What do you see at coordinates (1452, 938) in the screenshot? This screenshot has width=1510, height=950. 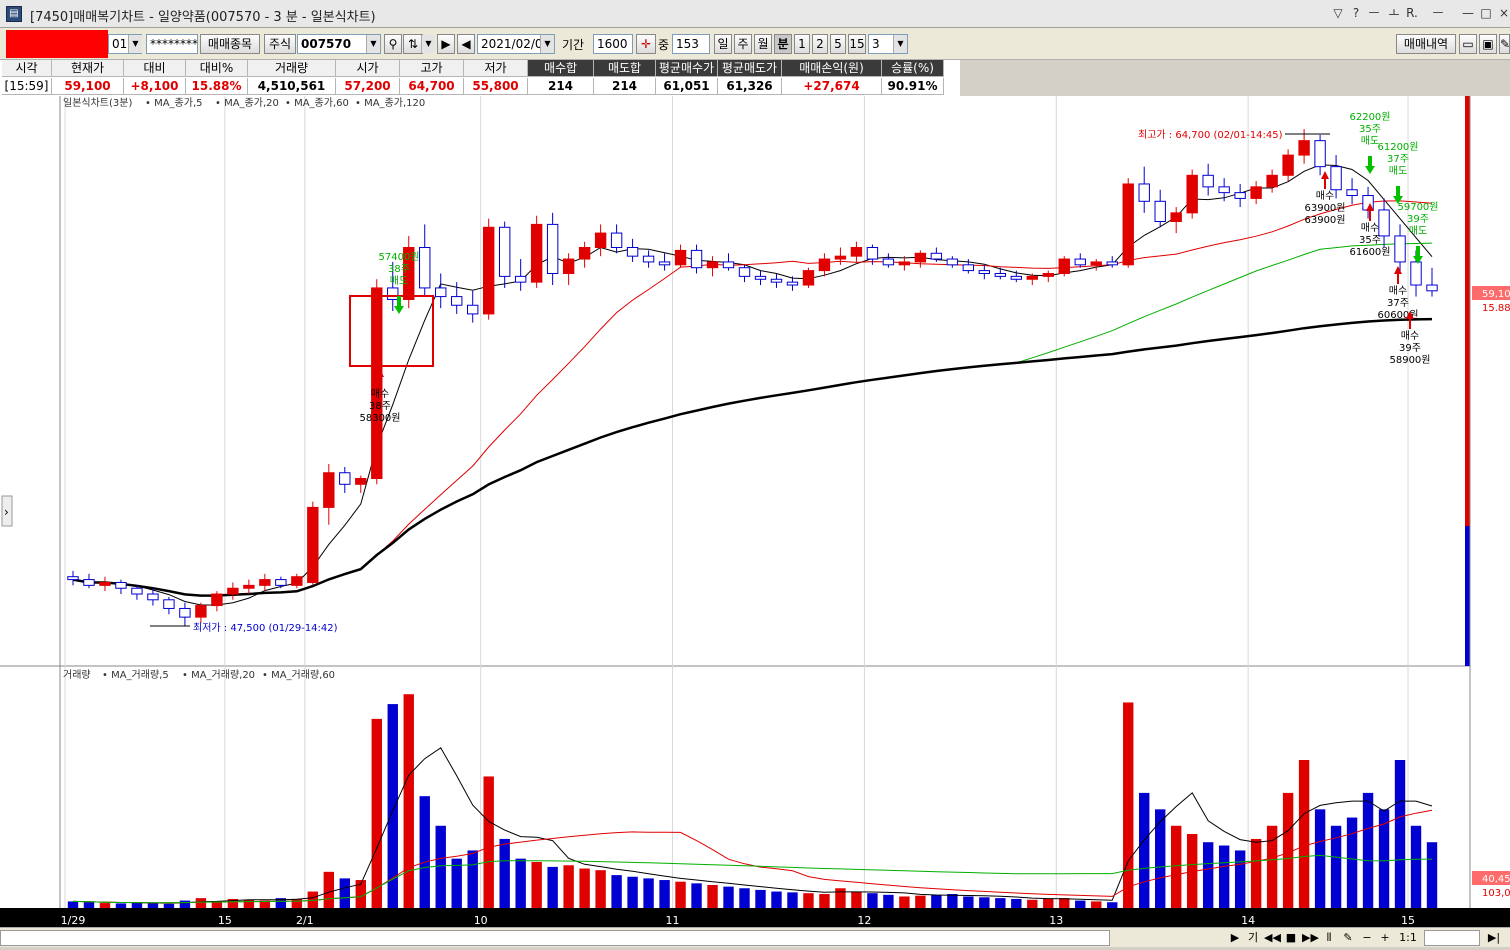 I see `zoom-slider` at bounding box center [1452, 938].